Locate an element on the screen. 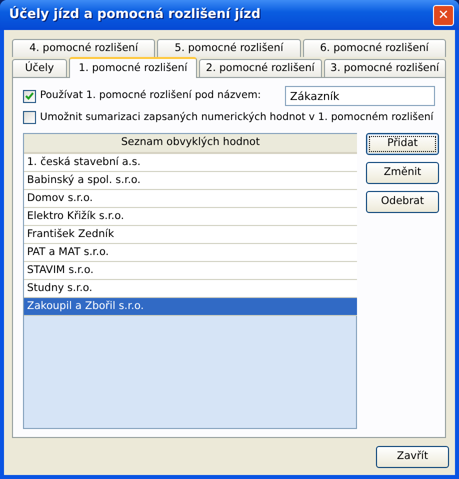 This screenshot has width=459, height=479. close-button: ✕ is located at coordinates (443, 15).